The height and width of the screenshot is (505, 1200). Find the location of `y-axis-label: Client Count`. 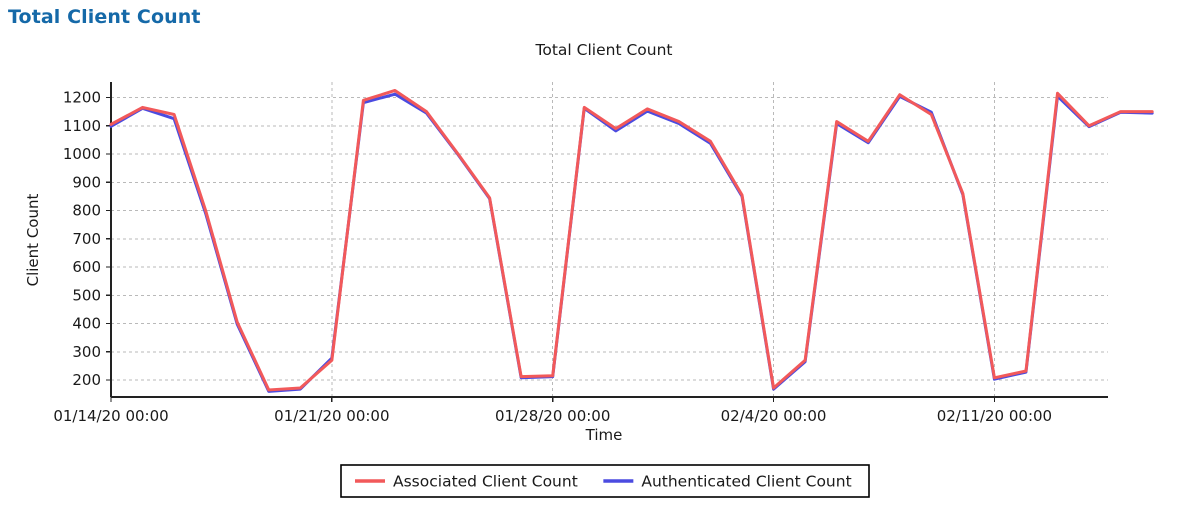

y-axis-label: Client Count is located at coordinates (33, 240).